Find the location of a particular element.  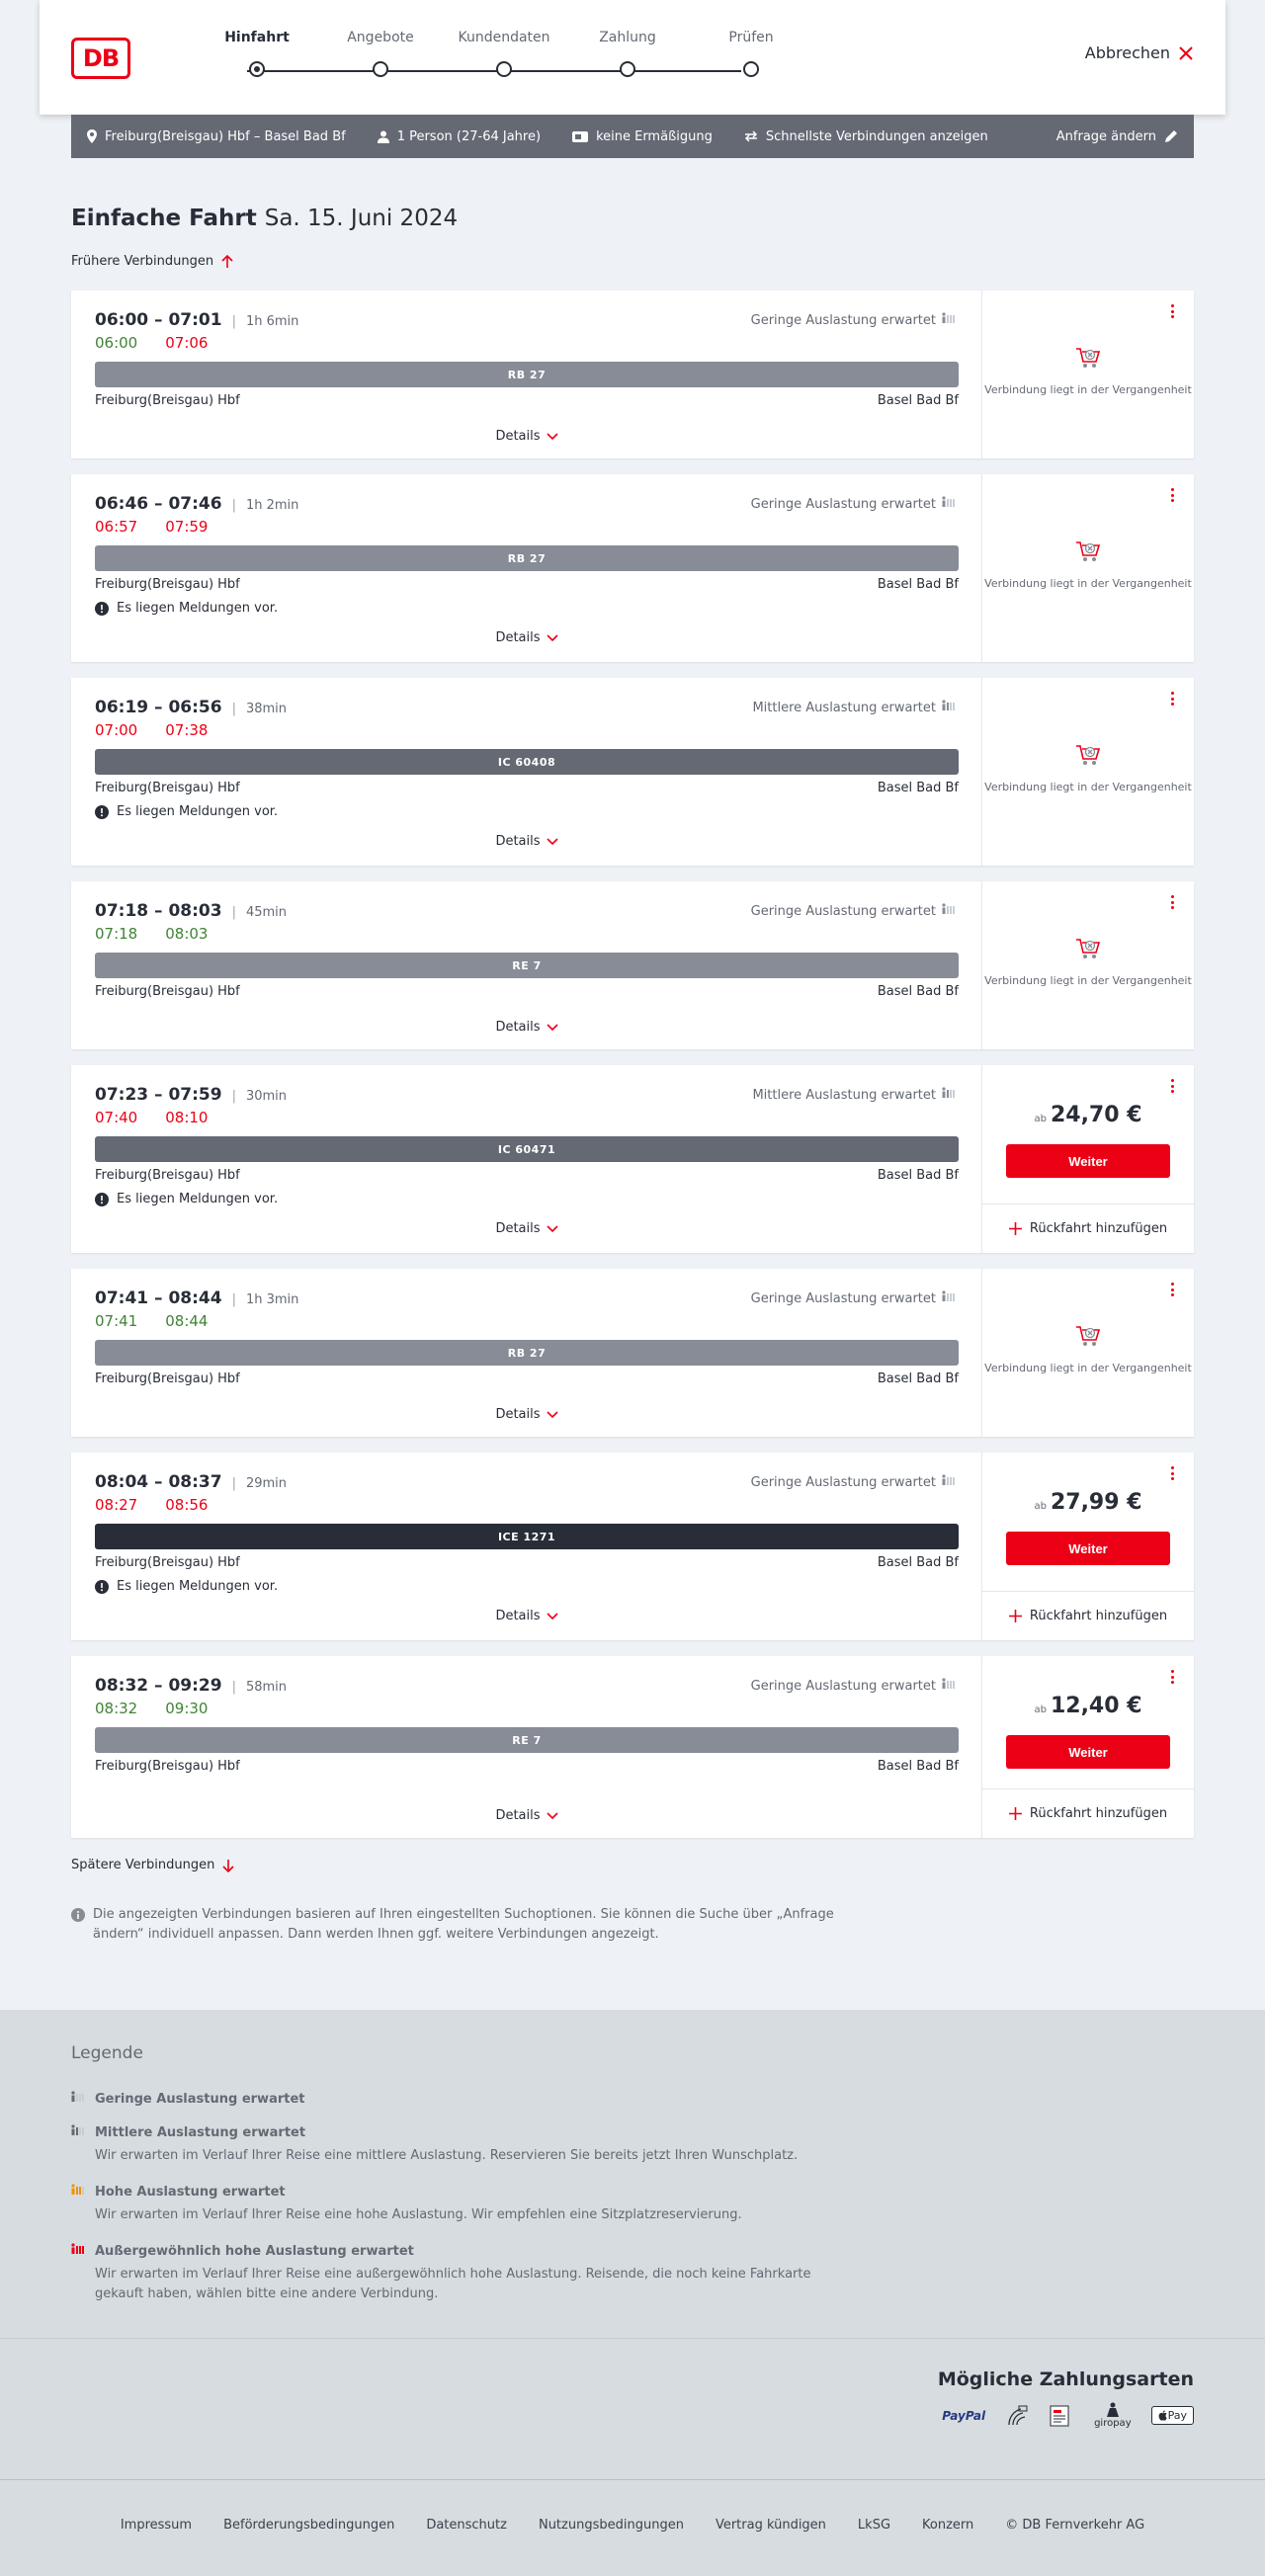

step-zahlung: Zahlung is located at coordinates (627, 53).